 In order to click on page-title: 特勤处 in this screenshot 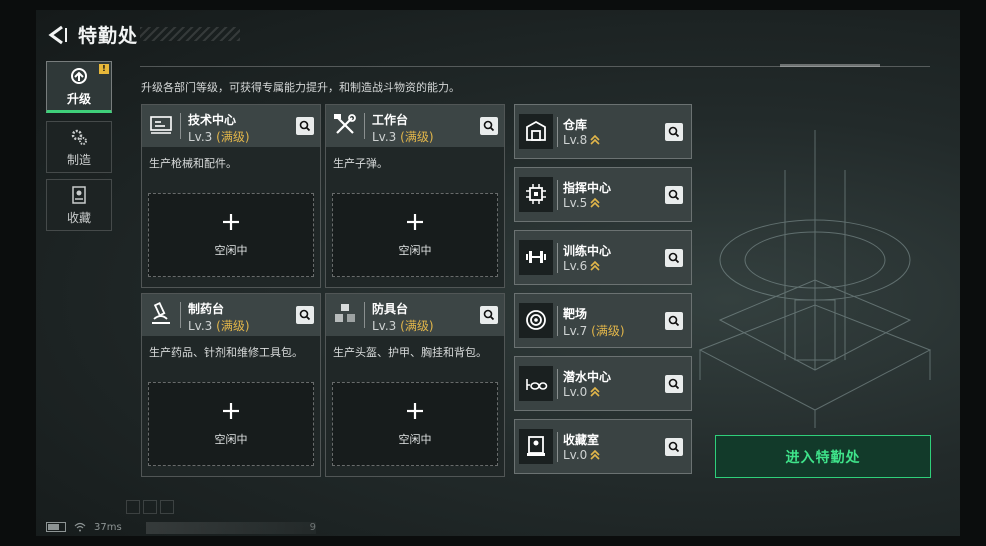, I will do `click(108, 36)`.